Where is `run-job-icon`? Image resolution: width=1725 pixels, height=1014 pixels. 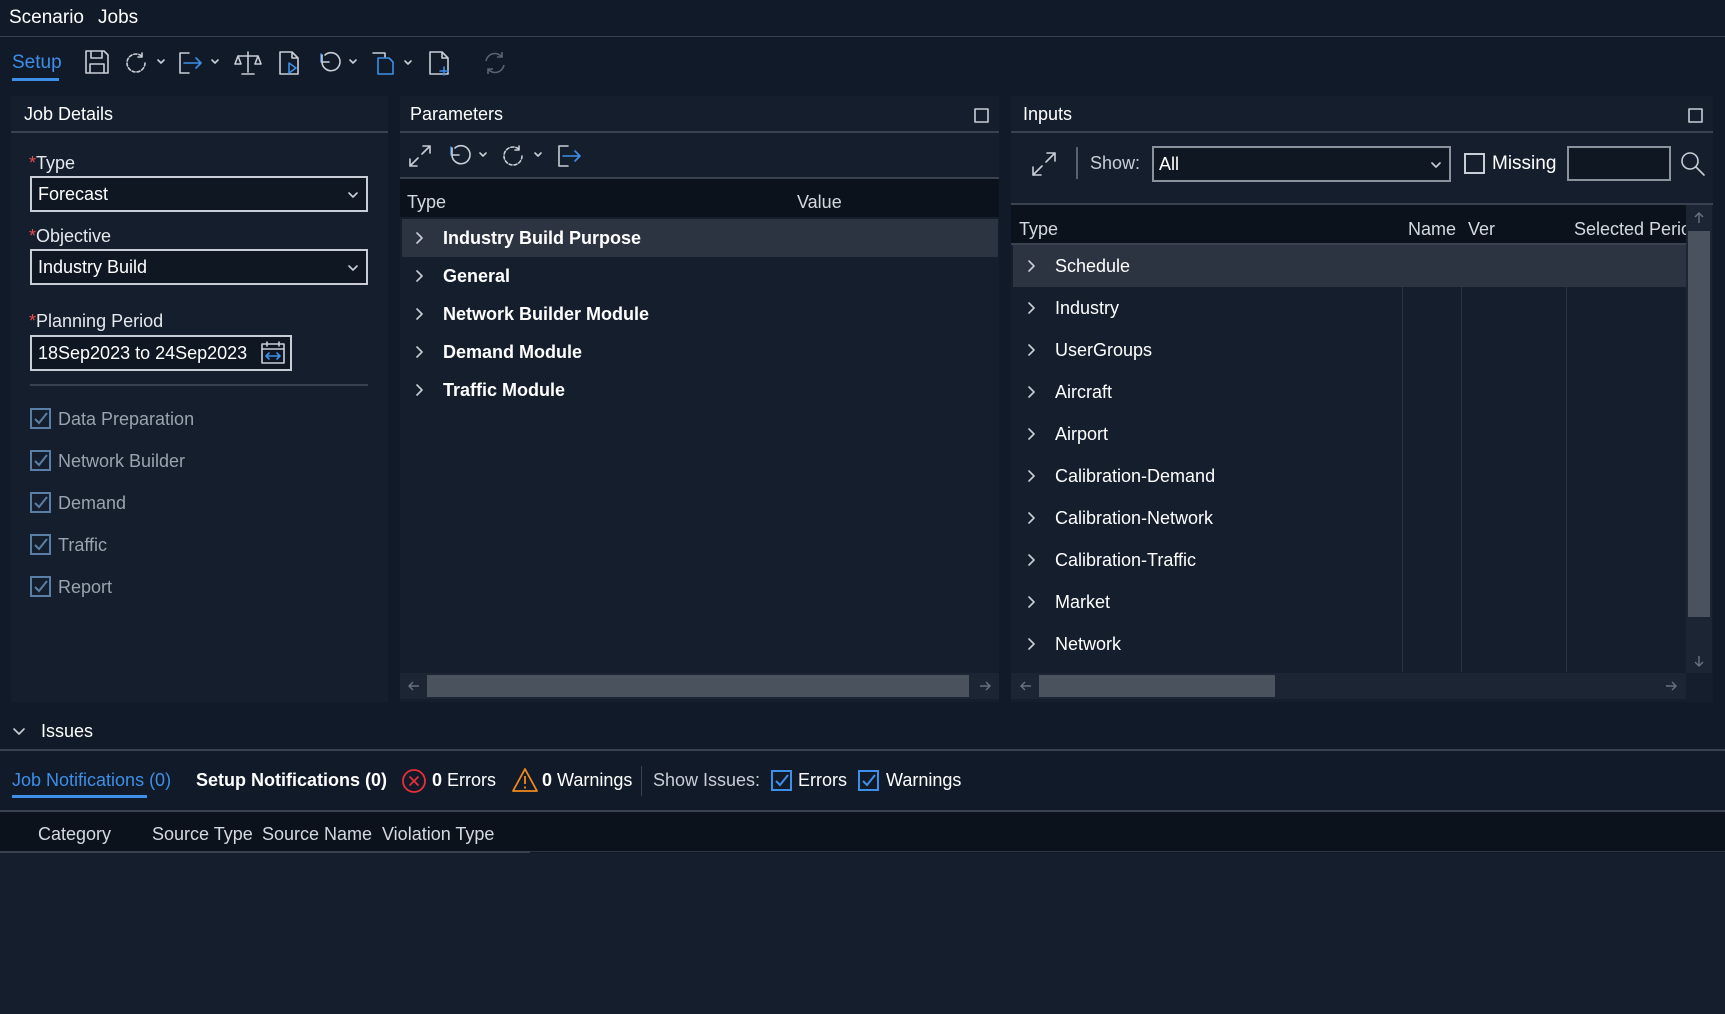 run-job-icon is located at coordinates (290, 63).